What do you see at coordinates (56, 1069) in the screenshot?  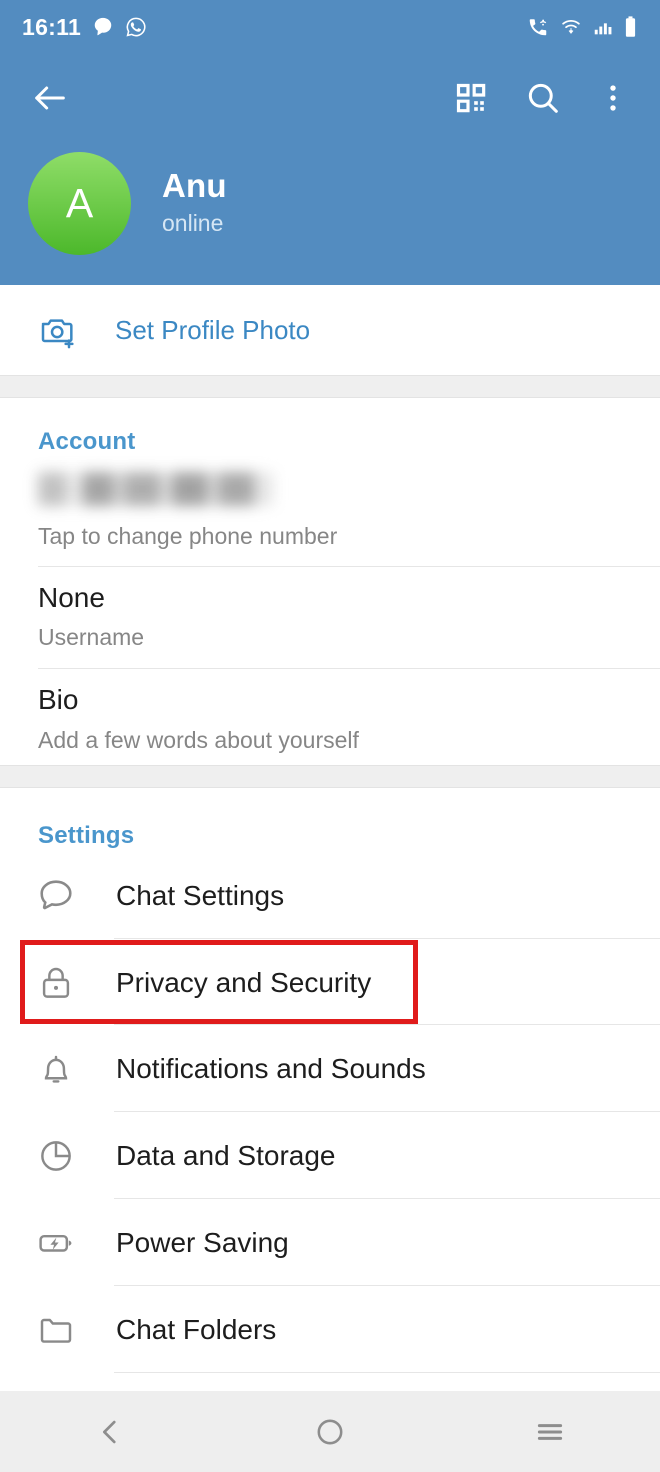 I see `bell-icon` at bounding box center [56, 1069].